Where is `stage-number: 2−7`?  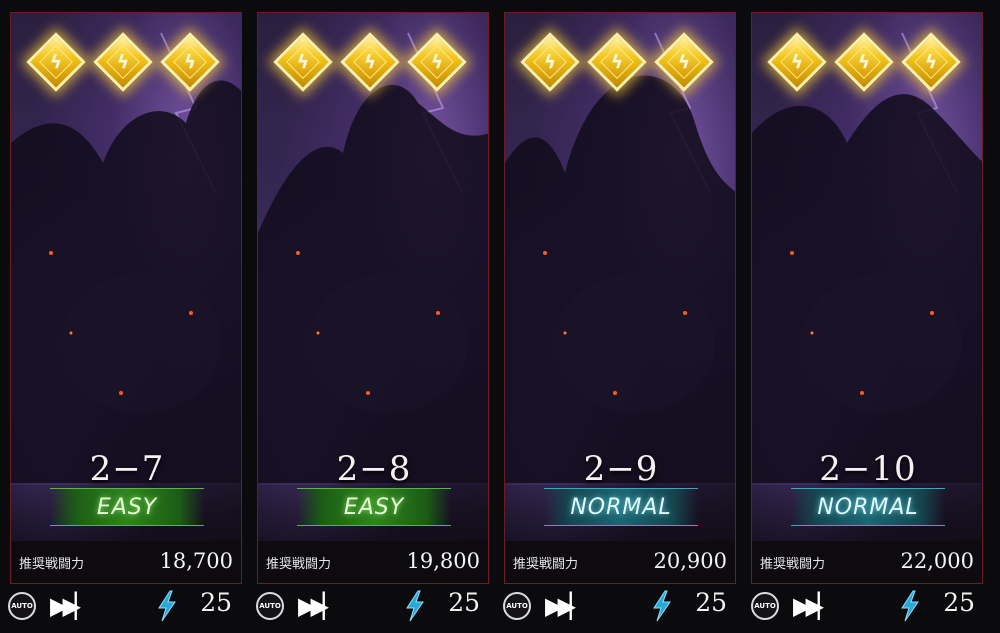 stage-number: 2−7 is located at coordinates (127, 469).